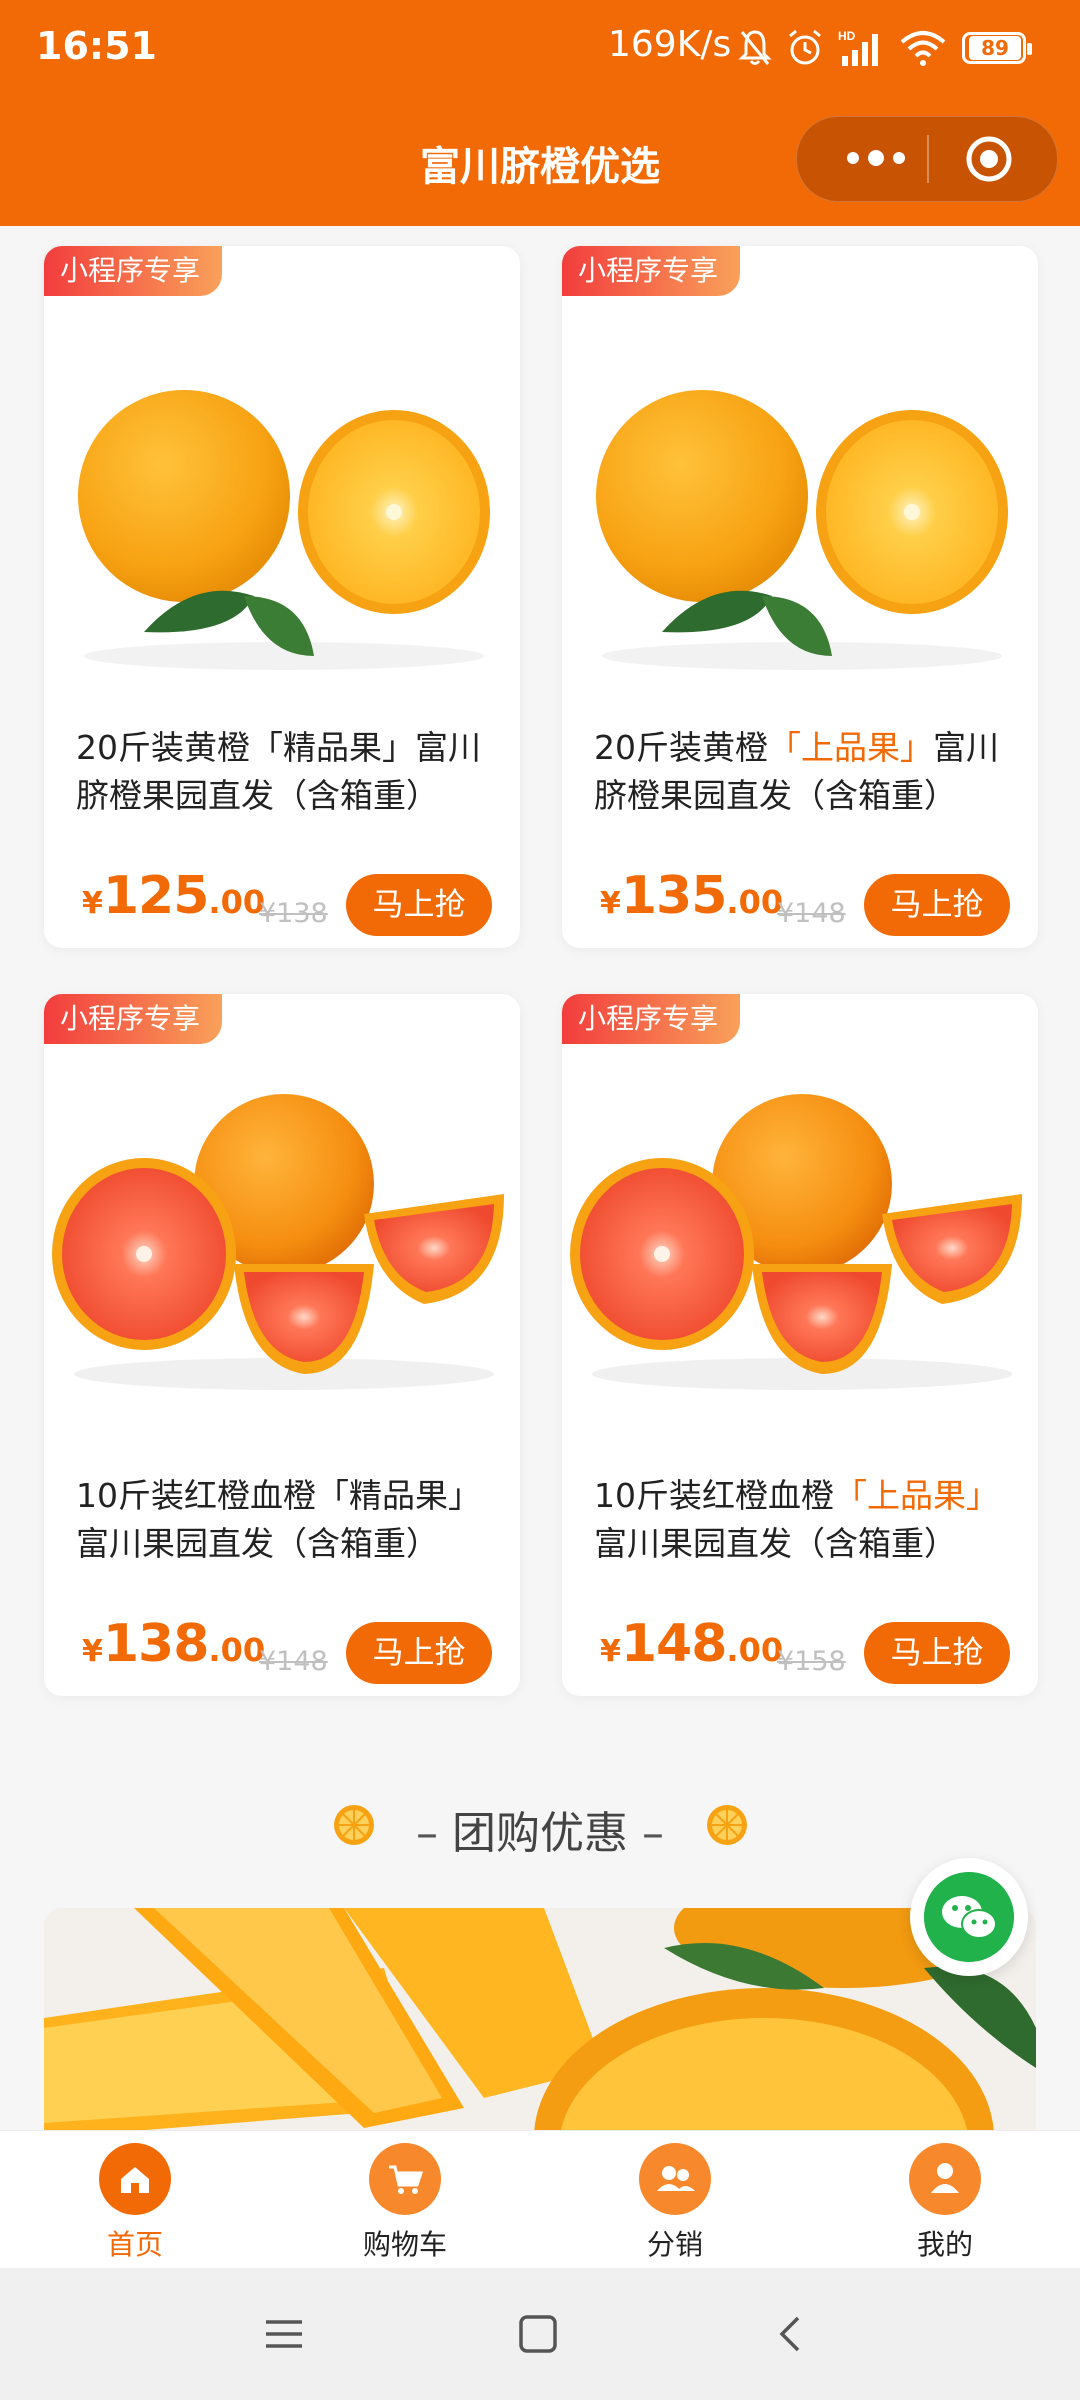 The image size is (1080, 2400). I want to click on price: ¥148.00, so click(692, 1644).